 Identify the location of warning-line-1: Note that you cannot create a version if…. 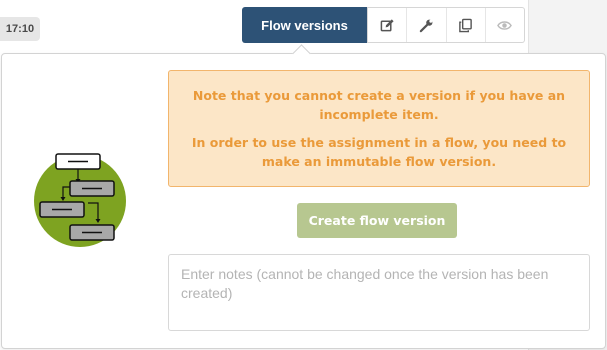
(379, 105).